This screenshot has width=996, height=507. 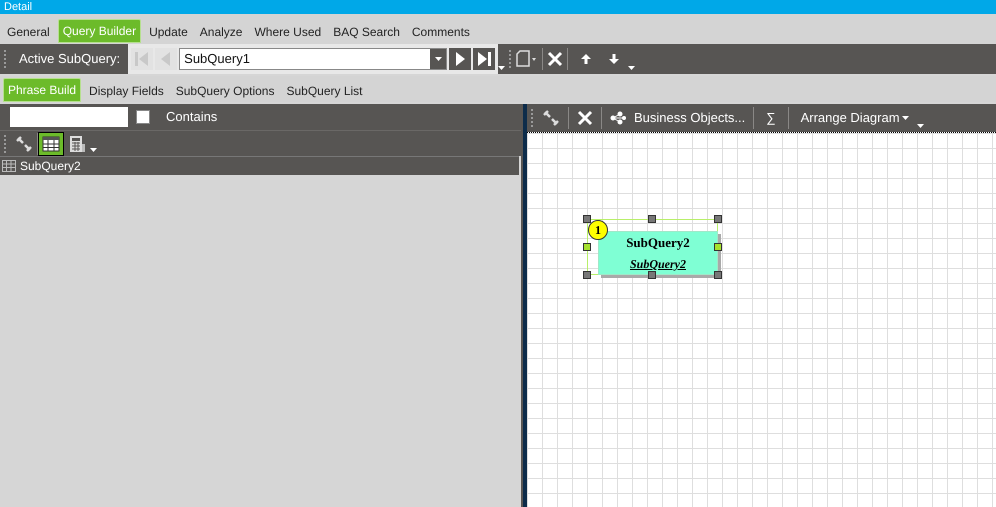 What do you see at coordinates (69, 117) in the screenshot?
I see `search-field` at bounding box center [69, 117].